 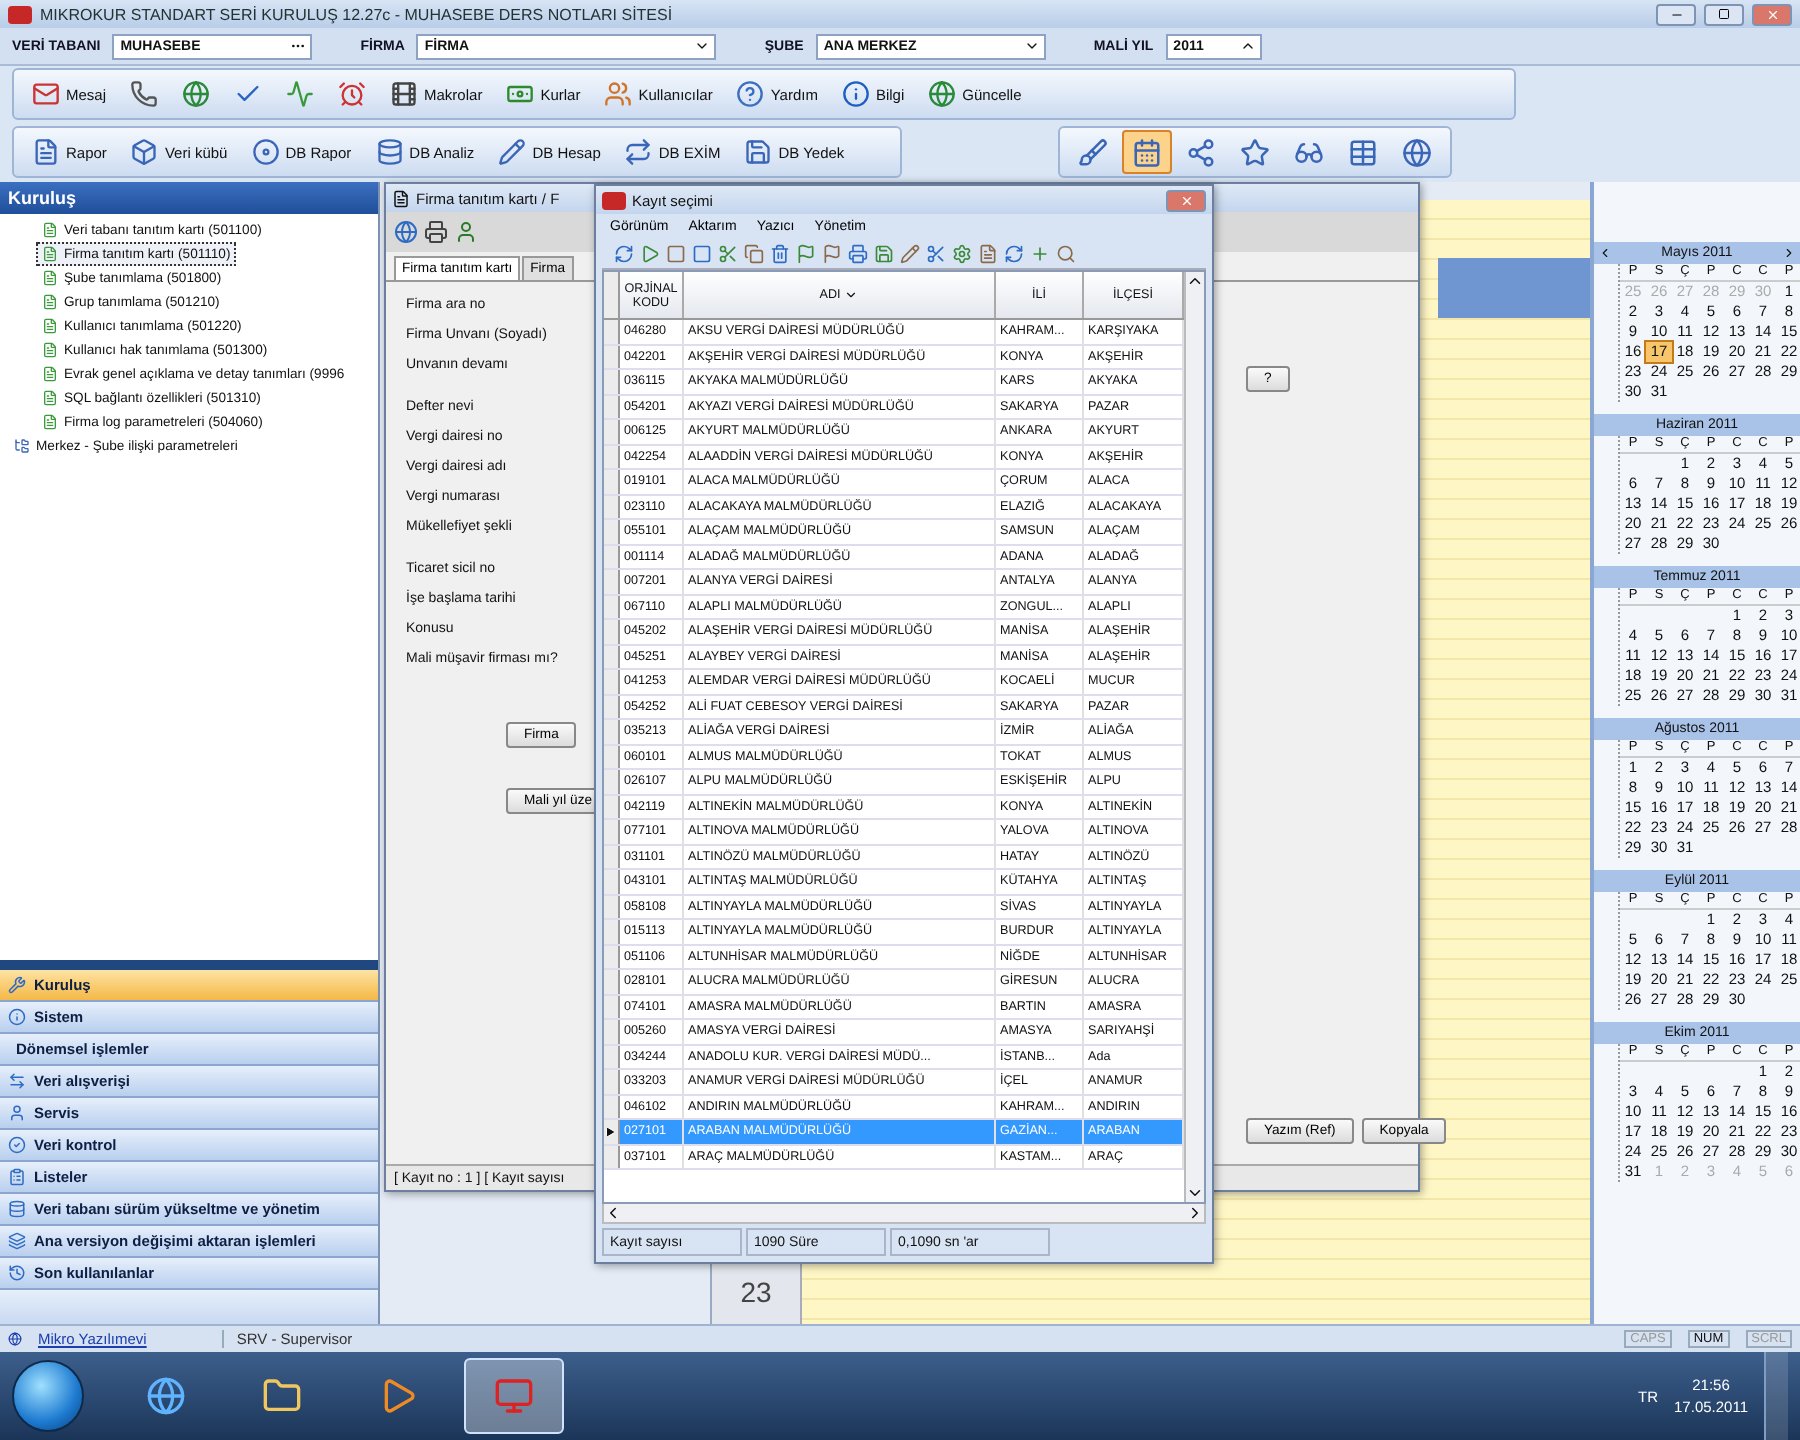 What do you see at coordinates (613, 1213) in the screenshot?
I see `scroll-left-icon` at bounding box center [613, 1213].